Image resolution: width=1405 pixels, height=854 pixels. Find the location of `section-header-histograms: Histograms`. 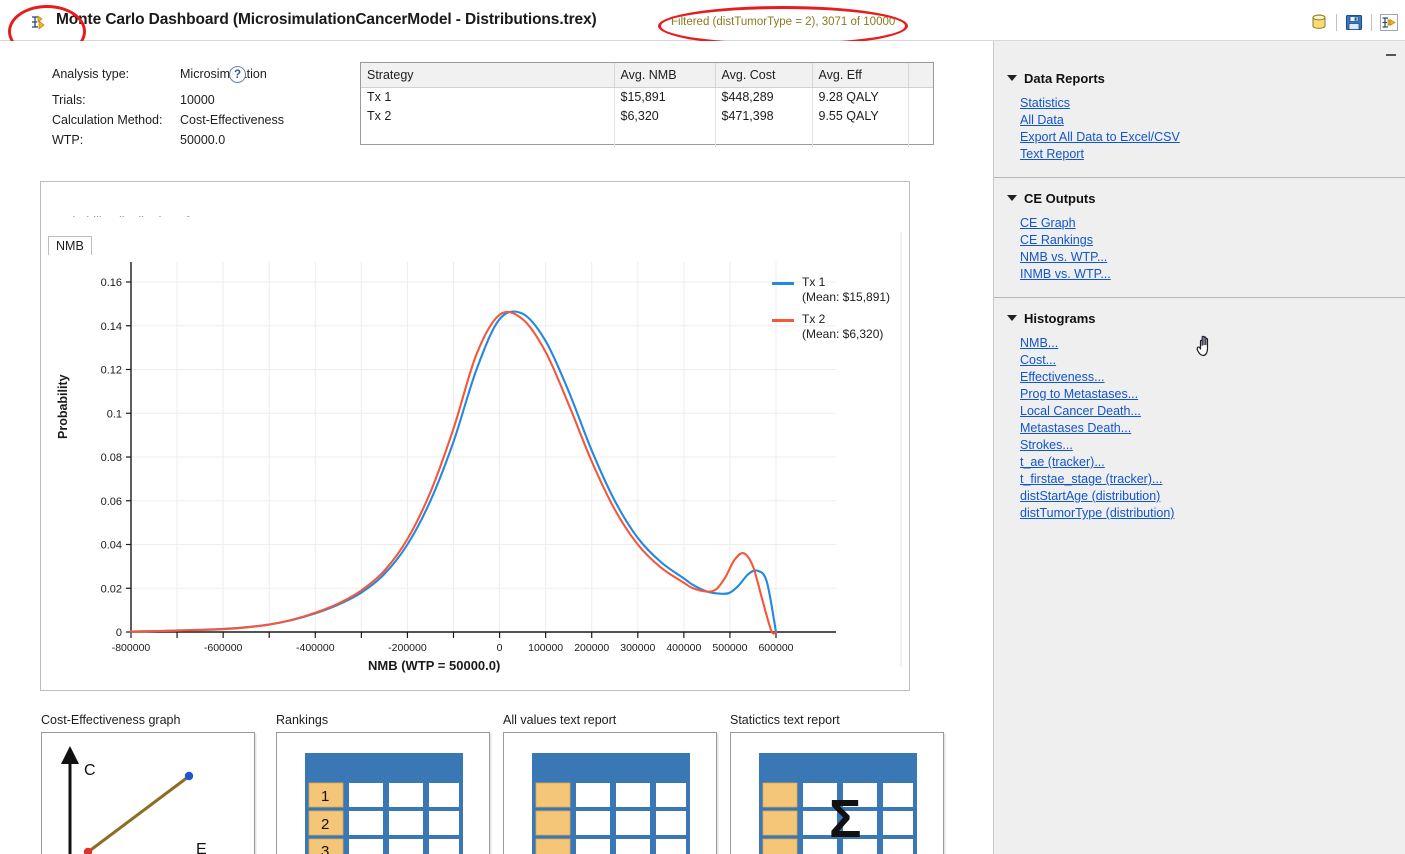

section-header-histograms: Histograms is located at coordinates (1199, 318).